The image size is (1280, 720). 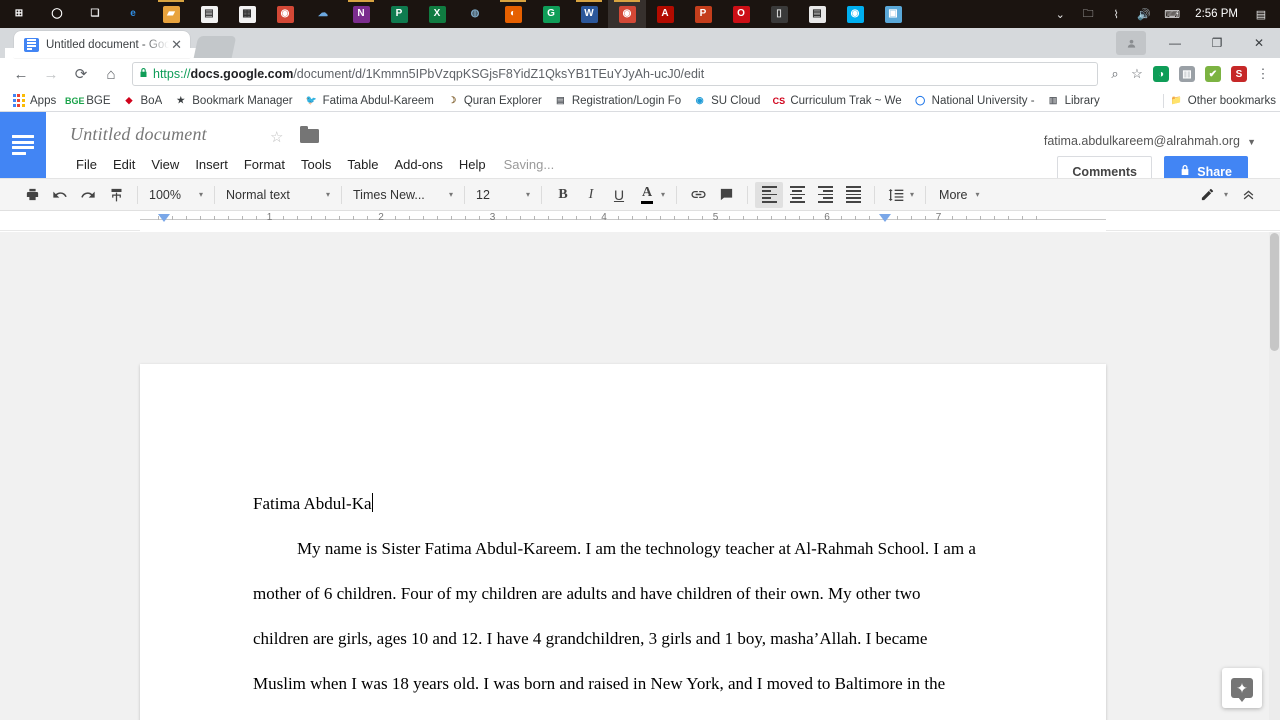 I want to click on menu-tools: Tools, so click(x=316, y=164).